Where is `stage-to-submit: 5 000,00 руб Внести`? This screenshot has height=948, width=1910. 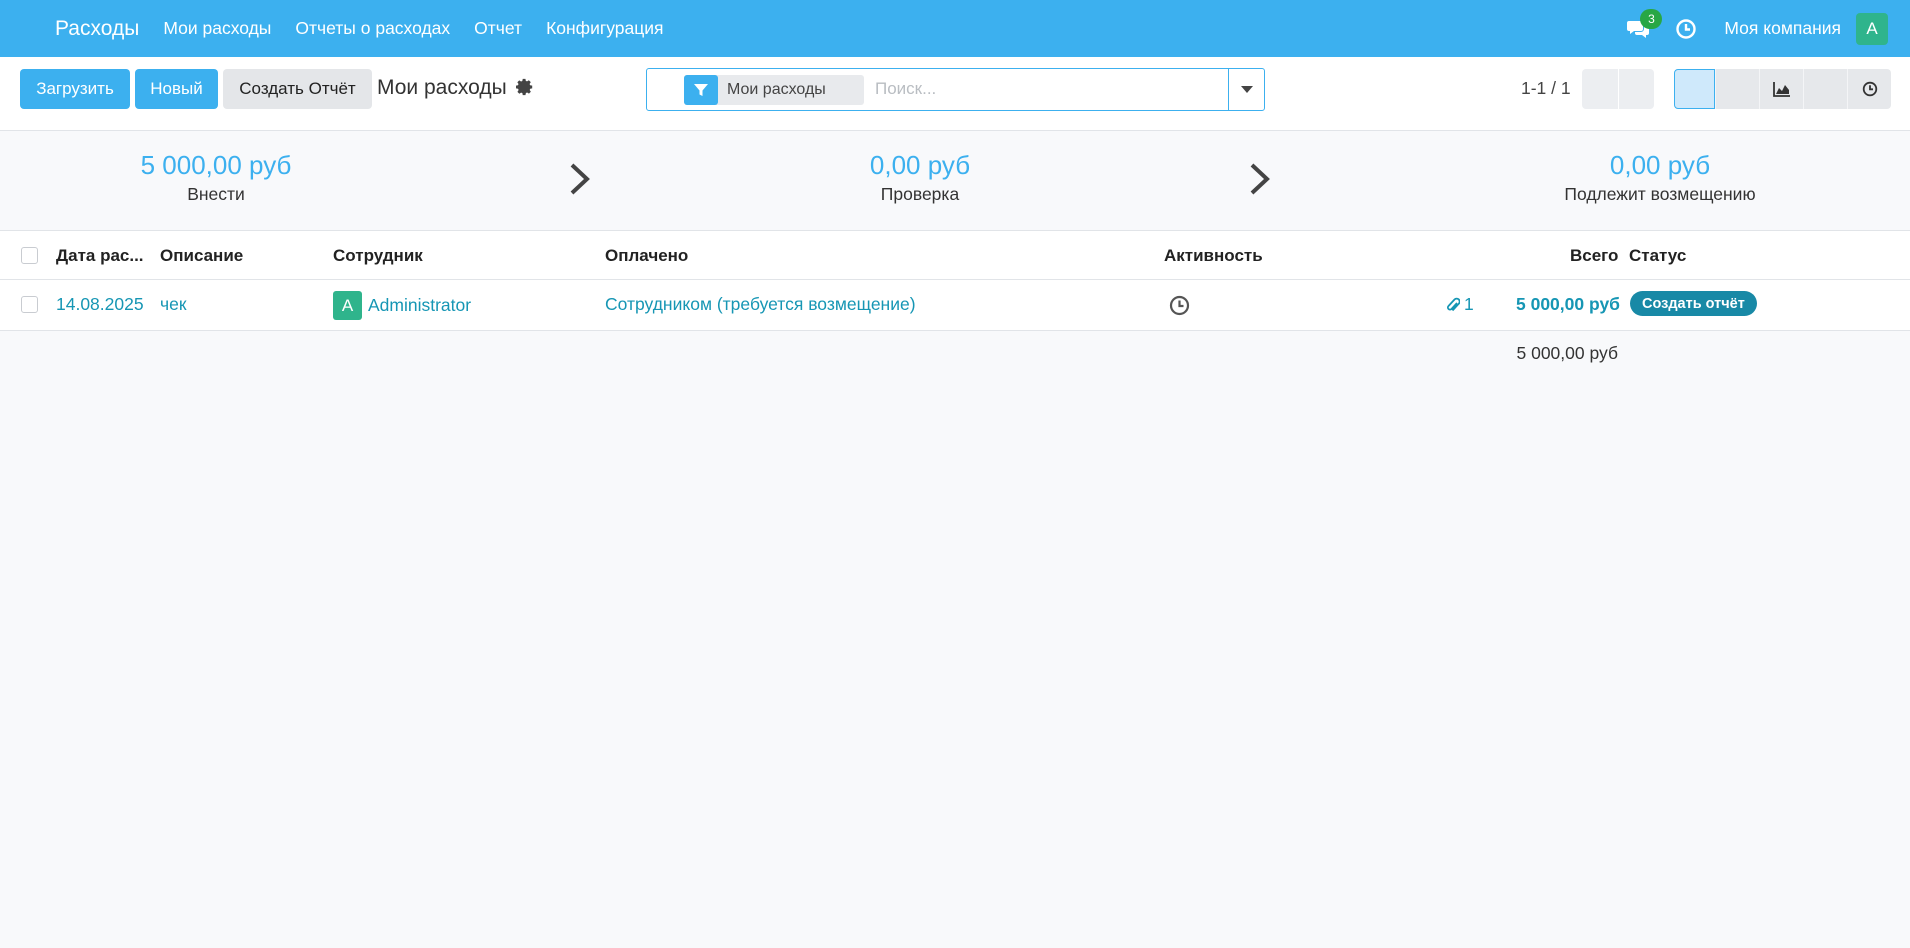 stage-to-submit: 5 000,00 руб Внести is located at coordinates (216, 177).